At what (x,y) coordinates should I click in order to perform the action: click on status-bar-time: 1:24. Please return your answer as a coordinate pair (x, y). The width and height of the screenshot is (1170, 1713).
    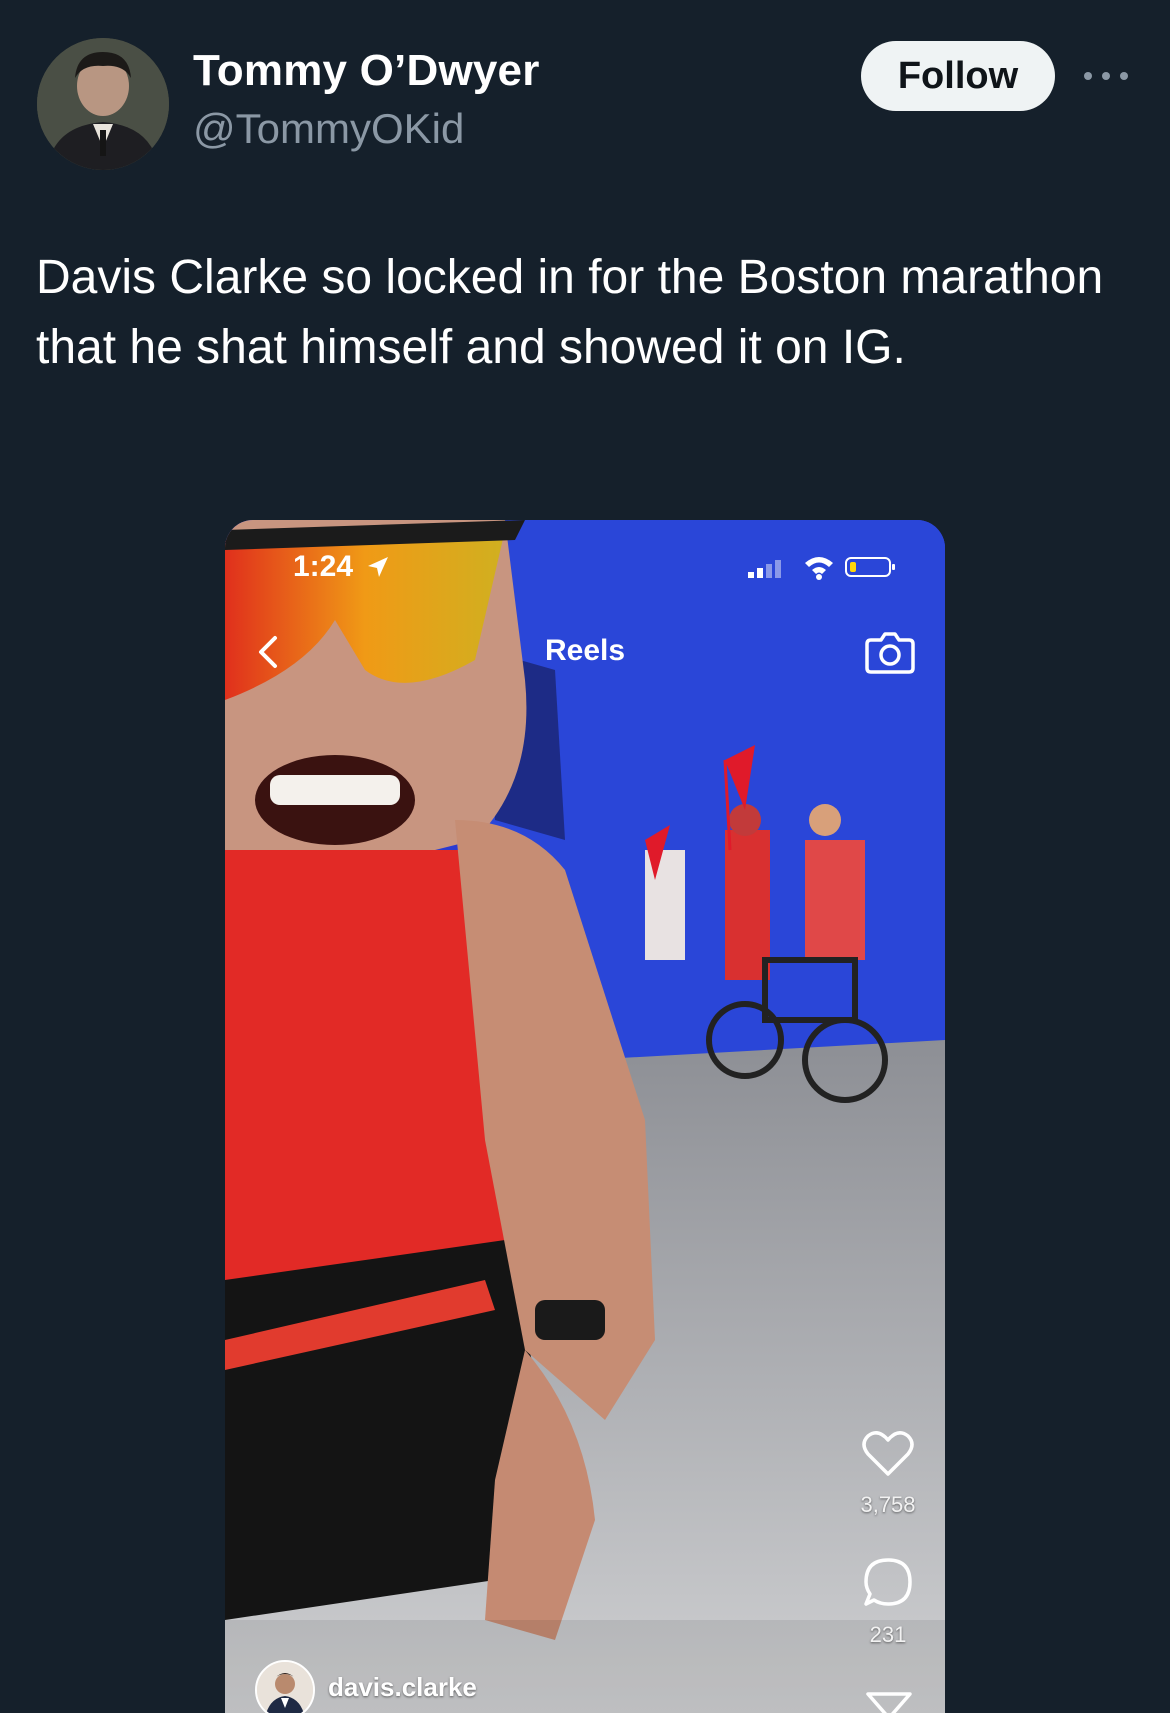
    Looking at the image, I should click on (323, 566).